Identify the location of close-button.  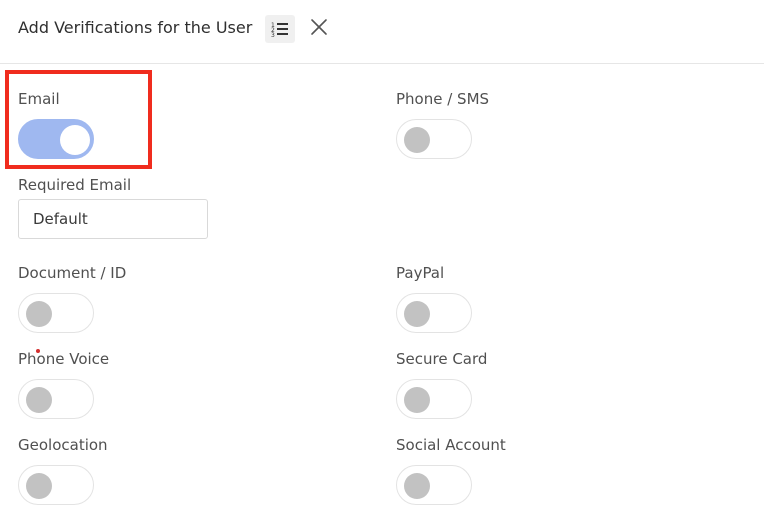
(319, 27).